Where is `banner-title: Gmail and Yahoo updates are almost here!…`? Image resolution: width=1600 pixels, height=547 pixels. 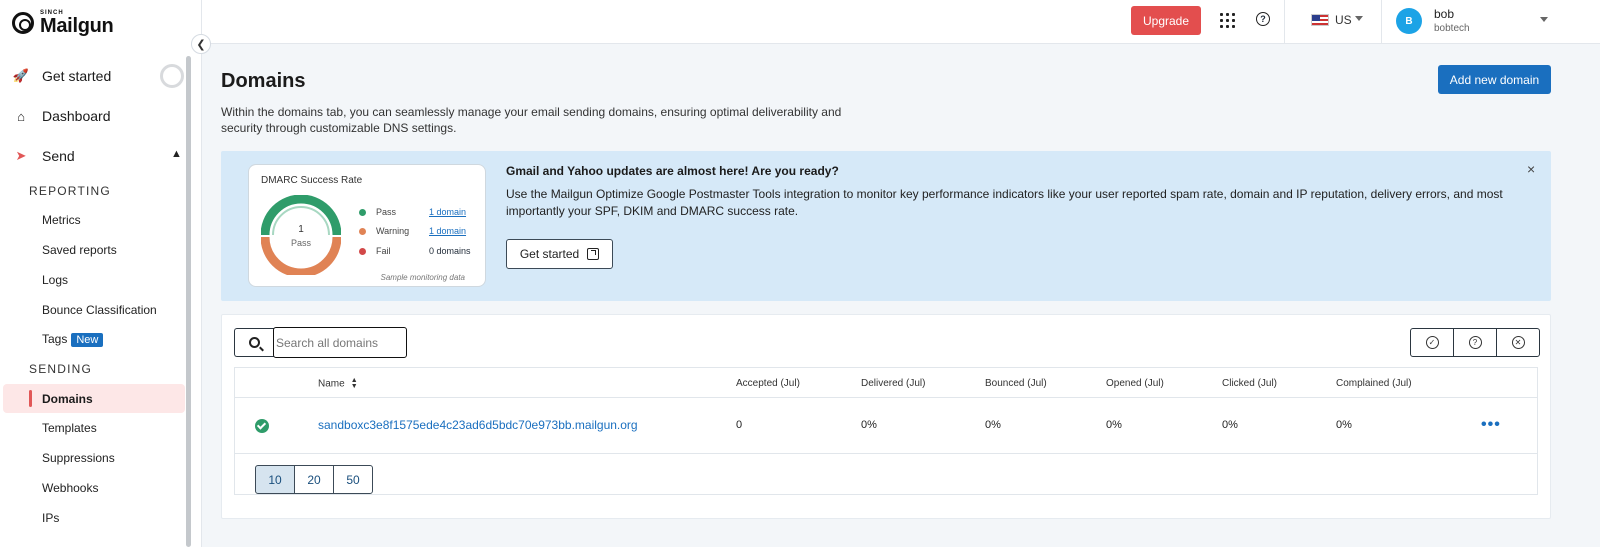 banner-title: Gmail and Yahoo updates are almost here!… is located at coordinates (672, 171).